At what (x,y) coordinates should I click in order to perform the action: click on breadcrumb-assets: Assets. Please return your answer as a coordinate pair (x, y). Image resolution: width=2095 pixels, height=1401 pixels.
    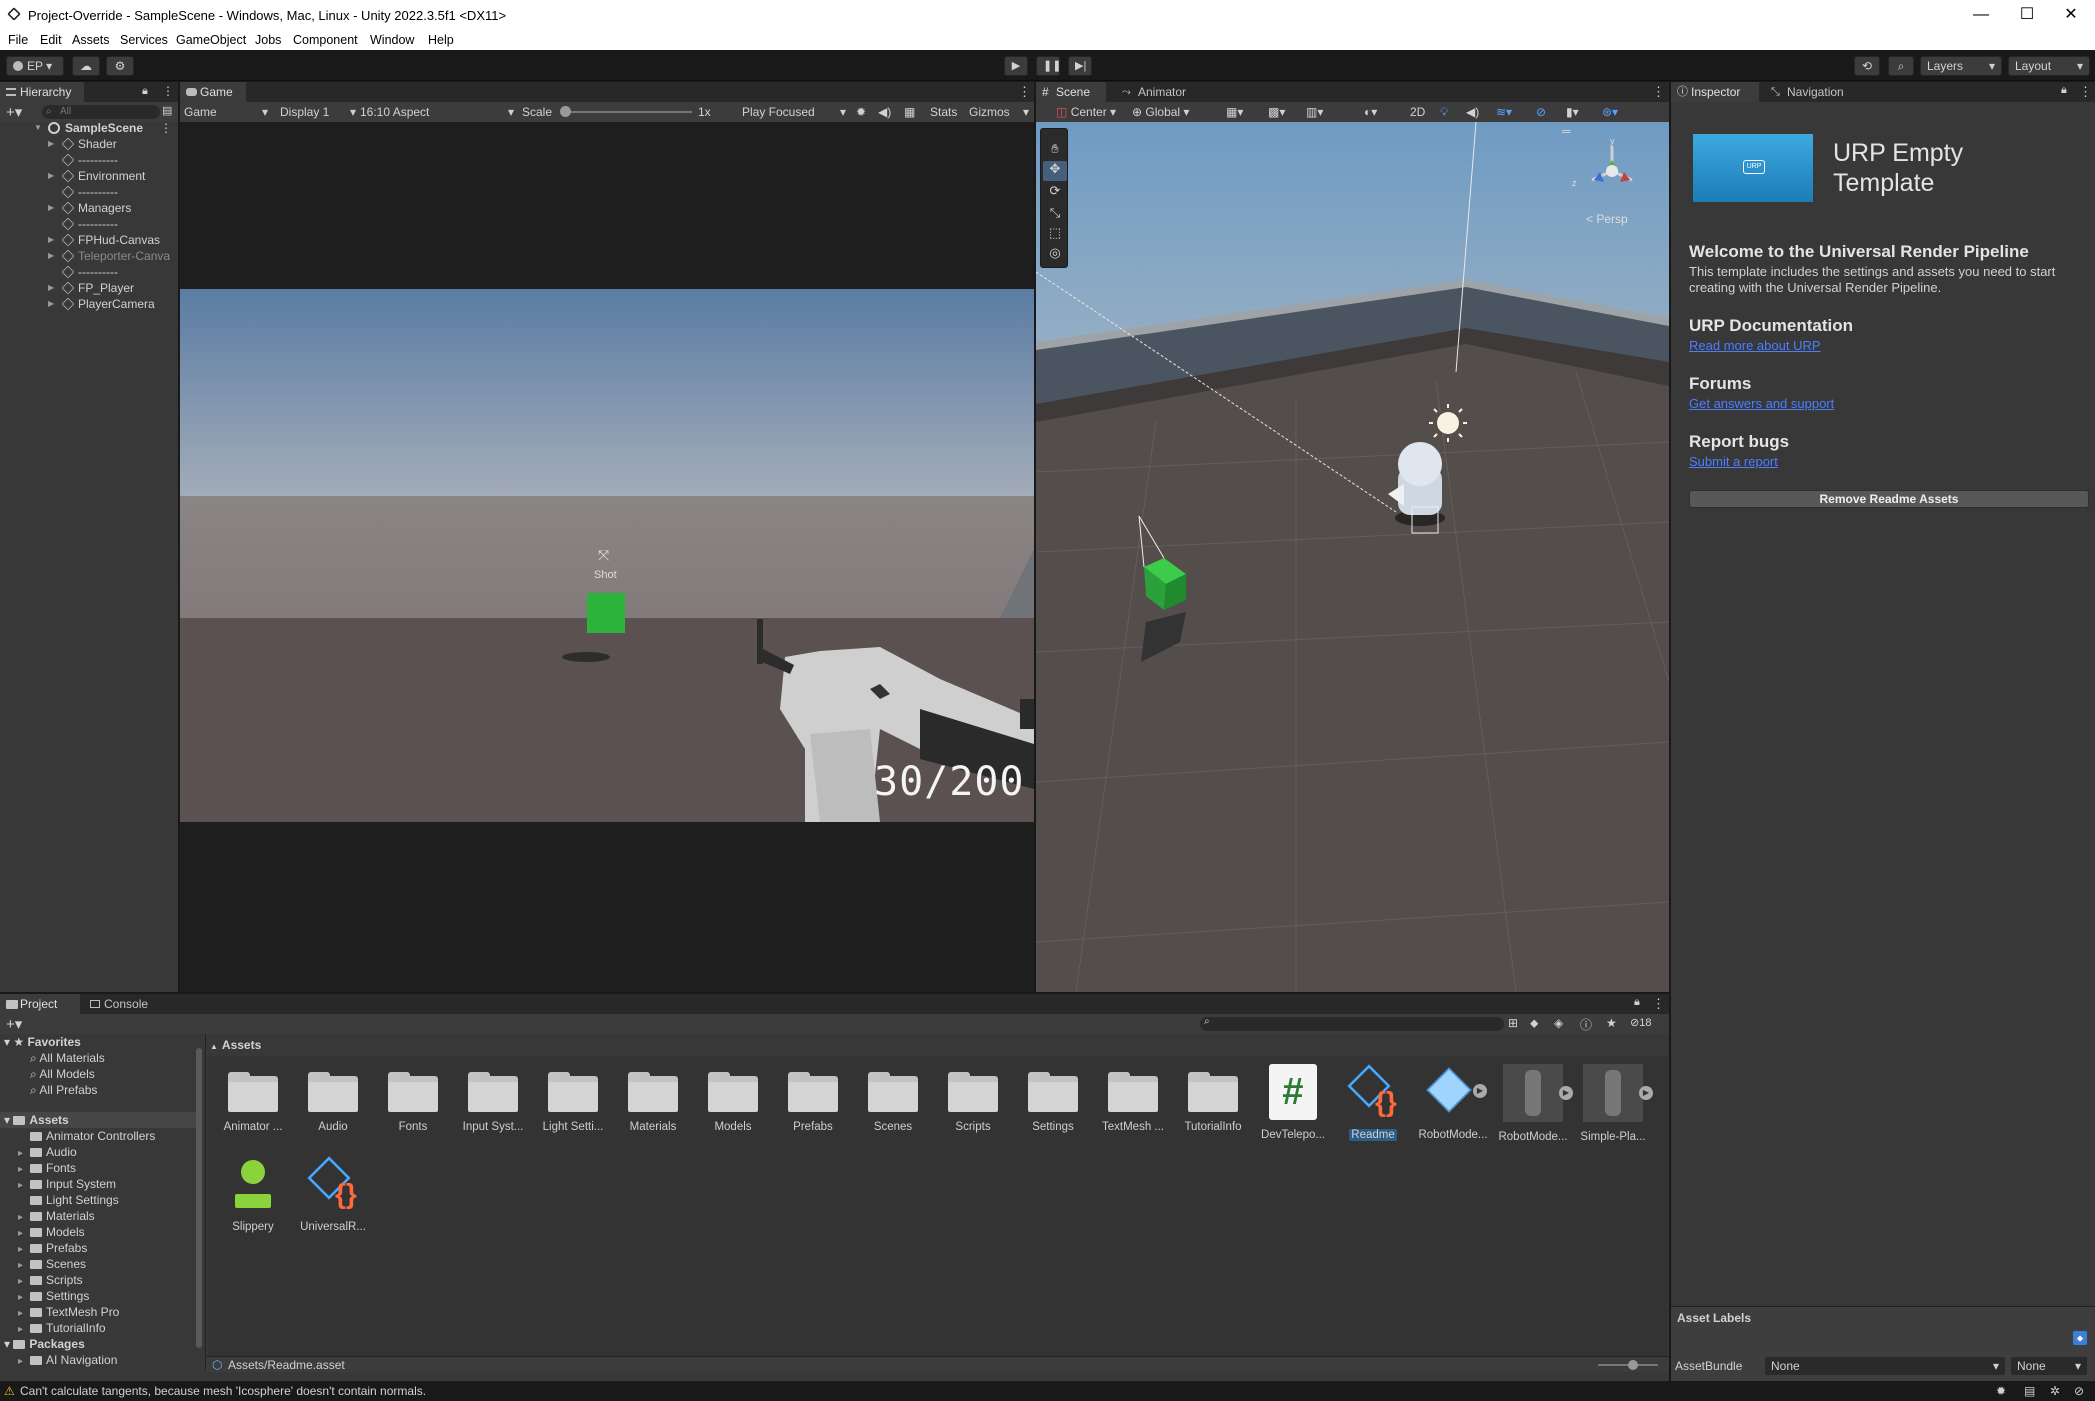
    Looking at the image, I should click on (241, 1045).